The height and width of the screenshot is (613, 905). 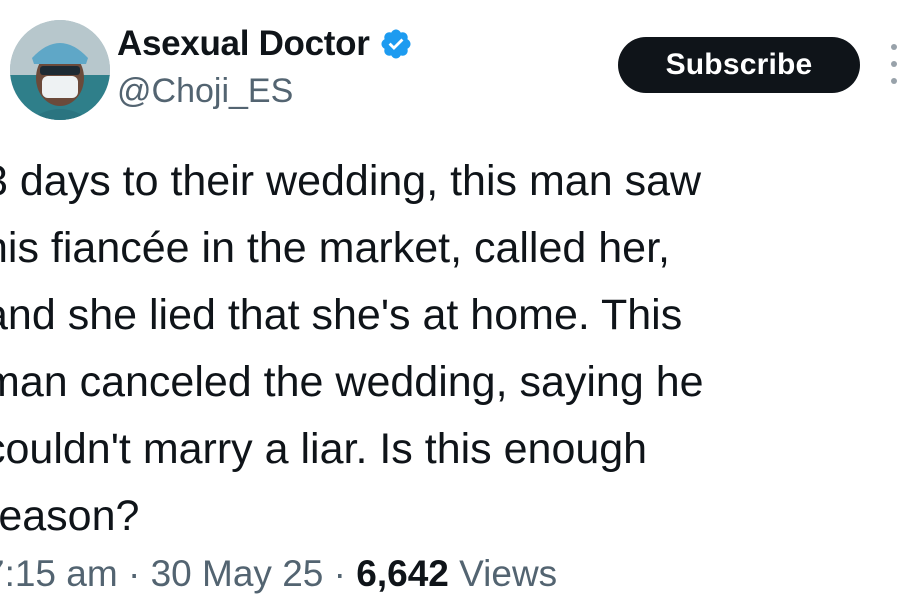 What do you see at coordinates (205, 91) in the screenshot?
I see `author-handle: @Choji_ES` at bounding box center [205, 91].